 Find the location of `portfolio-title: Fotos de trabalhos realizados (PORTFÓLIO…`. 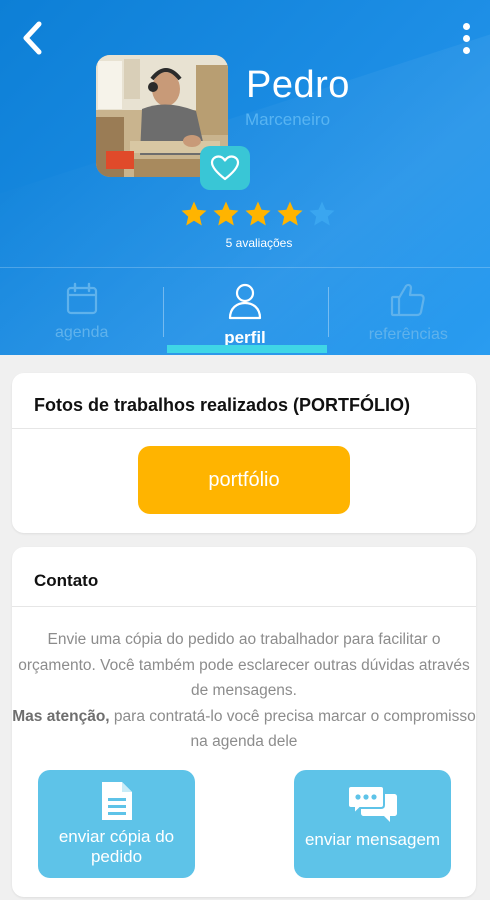

portfolio-title: Fotos de trabalhos realizados (PORTFÓLIO… is located at coordinates (244, 401).